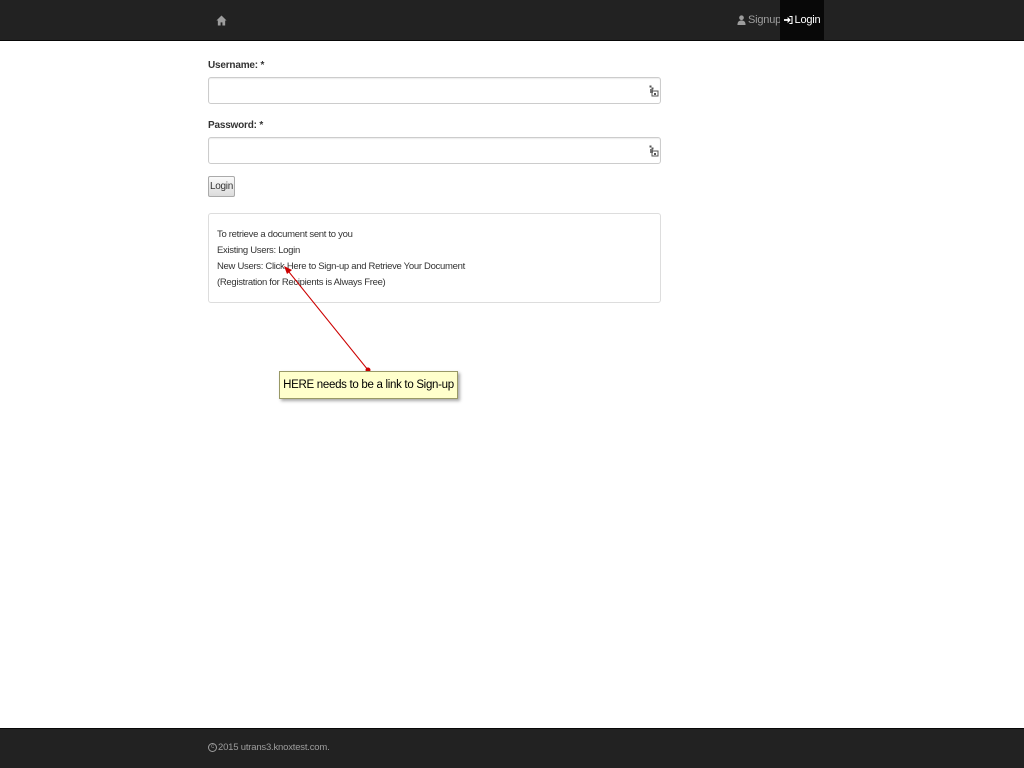 The width and height of the screenshot is (1024, 768). I want to click on signup-label: Signup, so click(765, 20).